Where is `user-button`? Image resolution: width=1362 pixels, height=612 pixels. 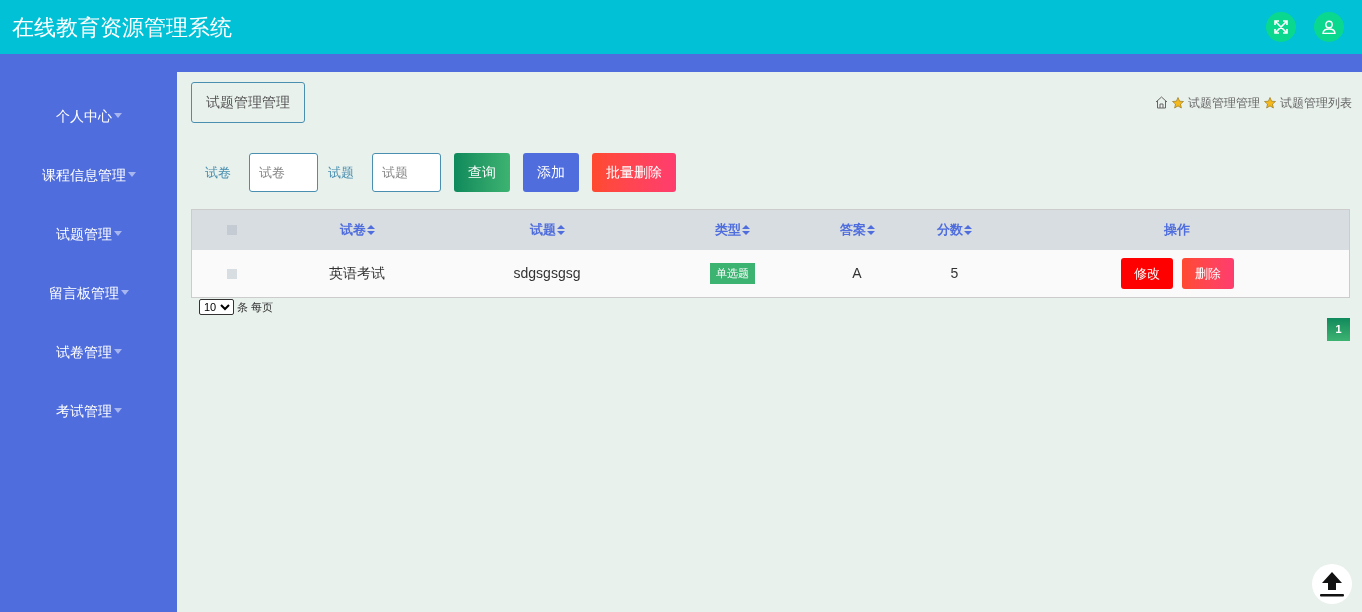
user-button is located at coordinates (1329, 27).